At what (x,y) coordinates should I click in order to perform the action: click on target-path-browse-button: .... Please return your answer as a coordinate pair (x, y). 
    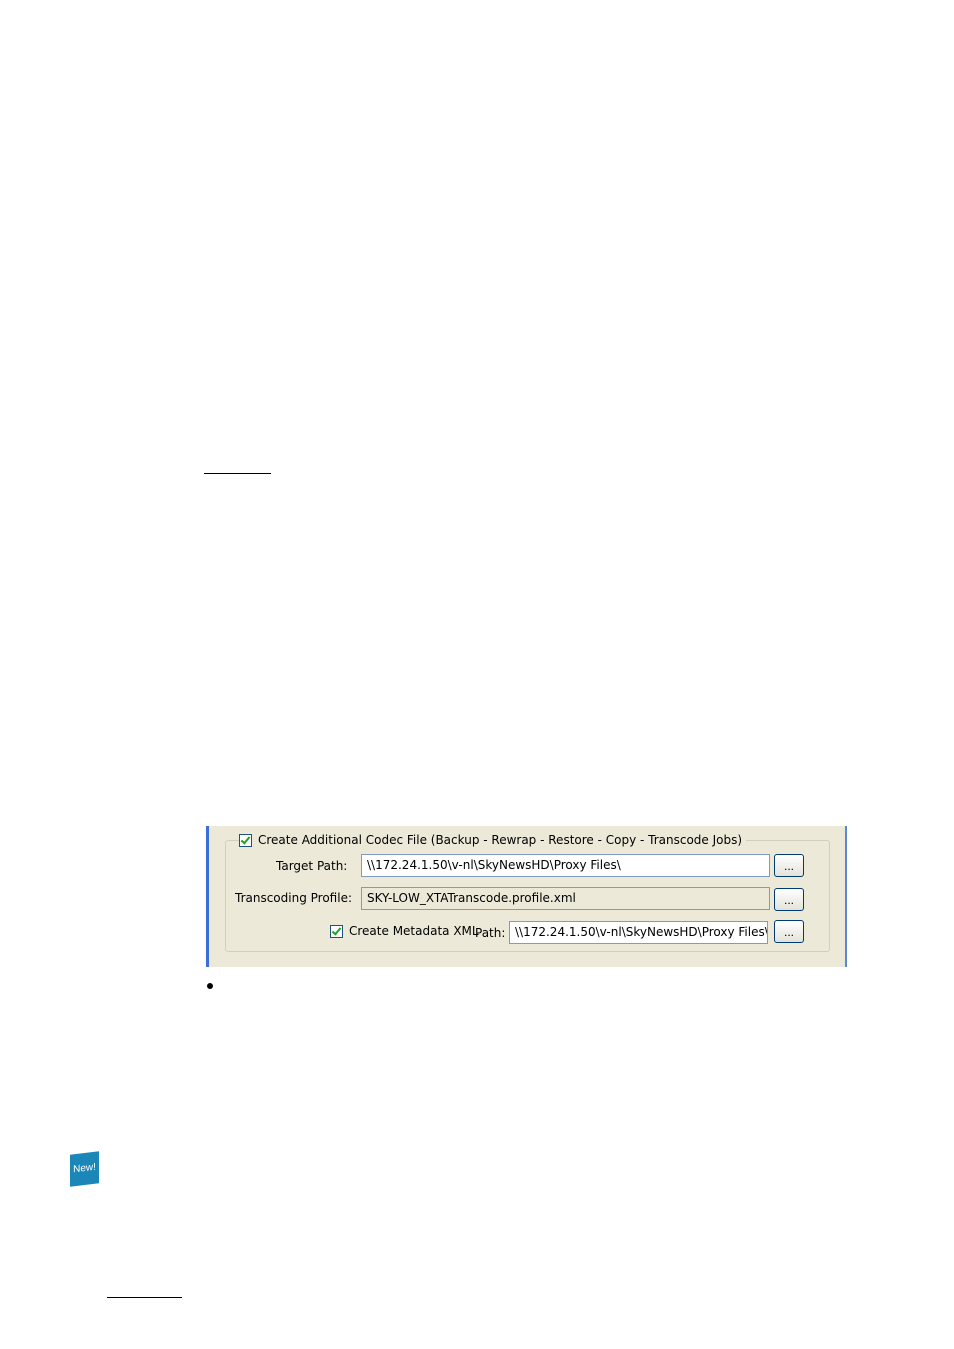
    Looking at the image, I should click on (789, 865).